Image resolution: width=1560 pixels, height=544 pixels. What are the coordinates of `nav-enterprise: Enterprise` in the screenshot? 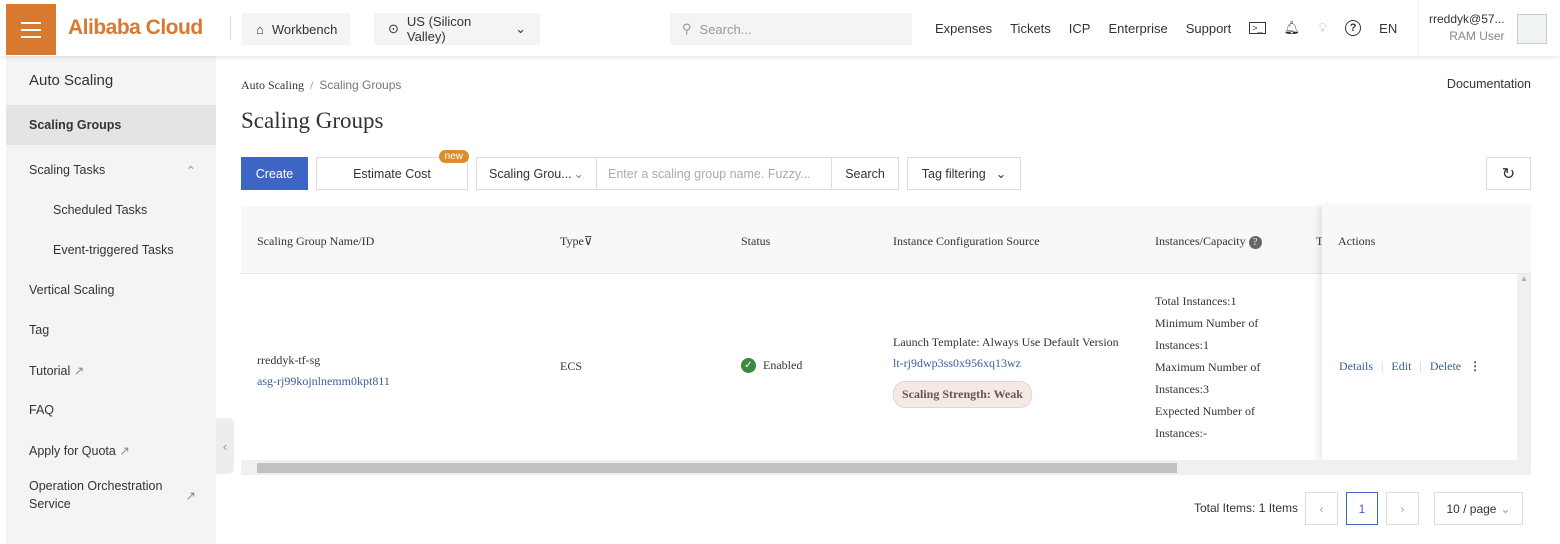 It's located at (1137, 28).